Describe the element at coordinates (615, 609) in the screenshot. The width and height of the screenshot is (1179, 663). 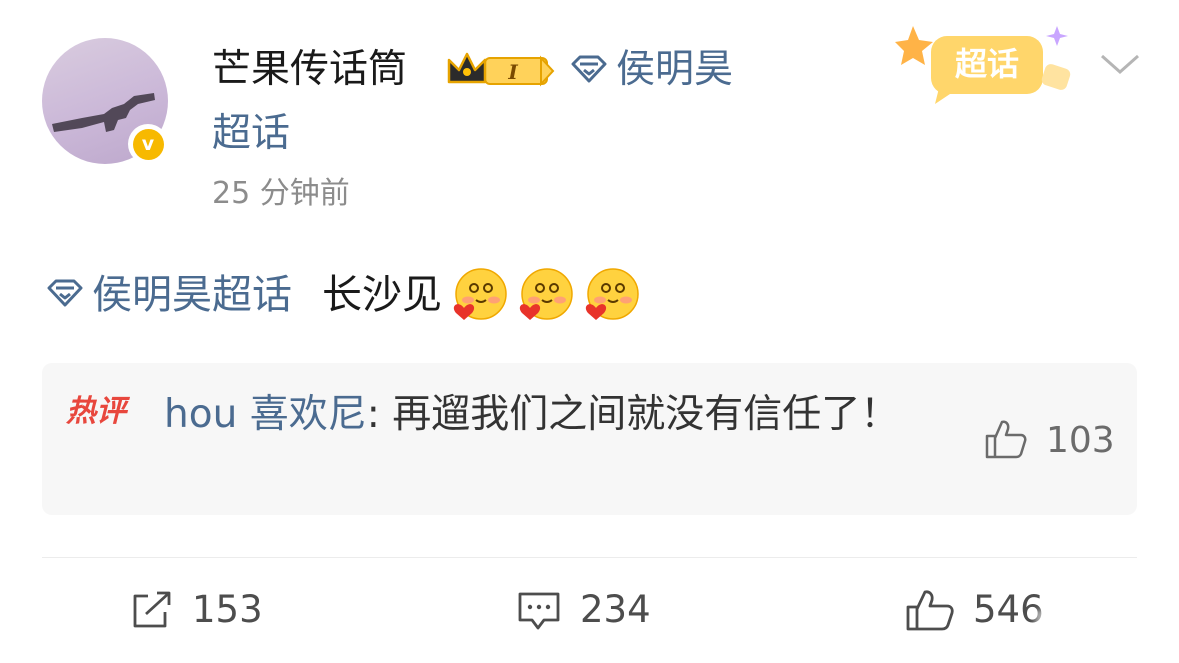
I see `comment-count: 234` at that location.